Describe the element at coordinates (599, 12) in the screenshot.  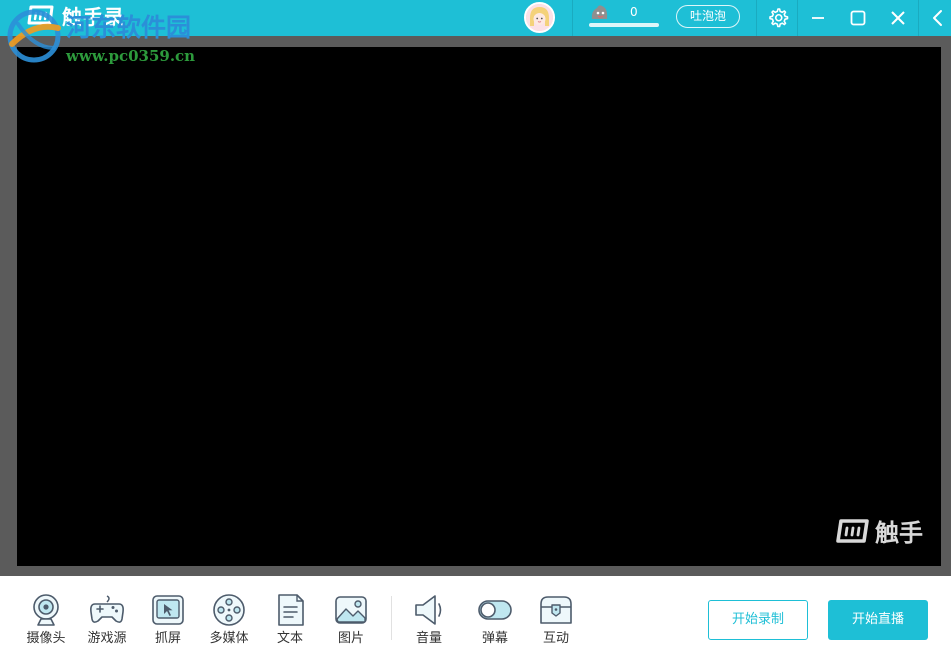
I see `mascot-icon` at that location.